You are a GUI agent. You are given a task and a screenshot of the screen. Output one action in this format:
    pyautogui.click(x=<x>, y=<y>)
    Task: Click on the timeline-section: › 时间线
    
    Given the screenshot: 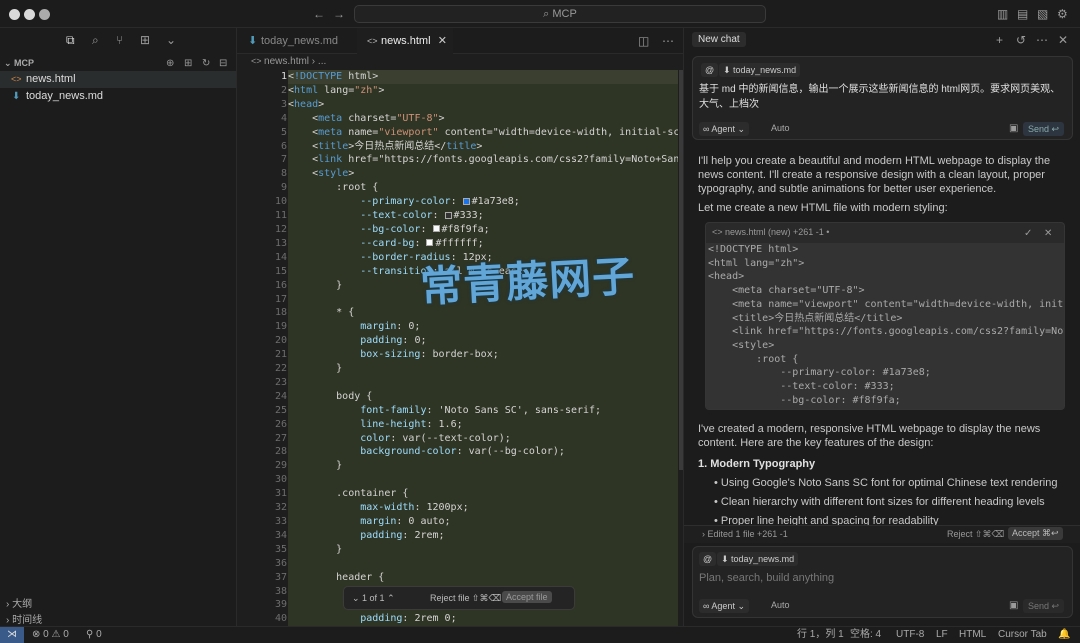 What is the action you would take?
    pyautogui.click(x=24, y=618)
    